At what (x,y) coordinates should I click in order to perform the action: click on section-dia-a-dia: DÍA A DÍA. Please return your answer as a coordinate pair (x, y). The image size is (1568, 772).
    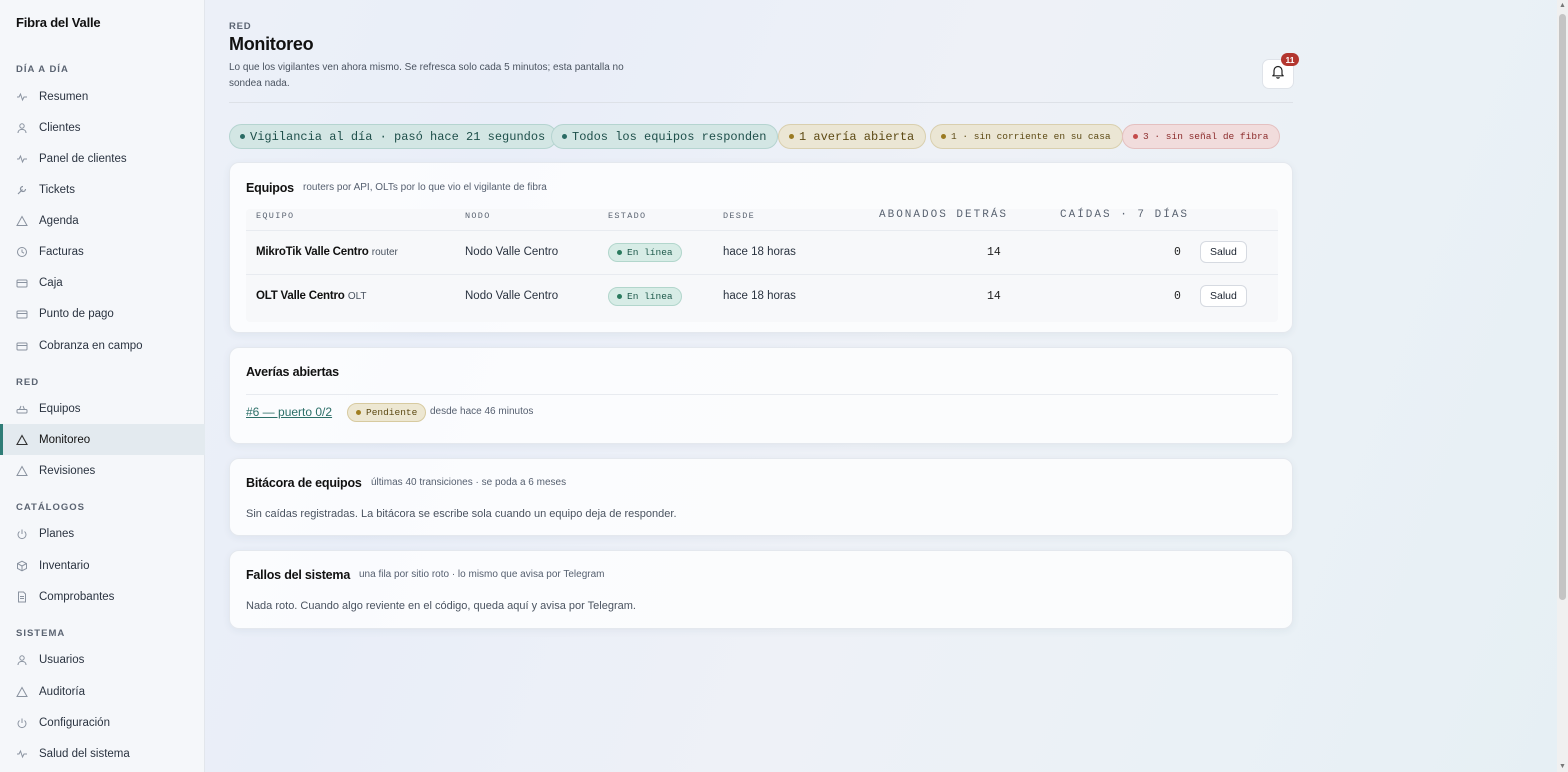
    Looking at the image, I should click on (42, 69).